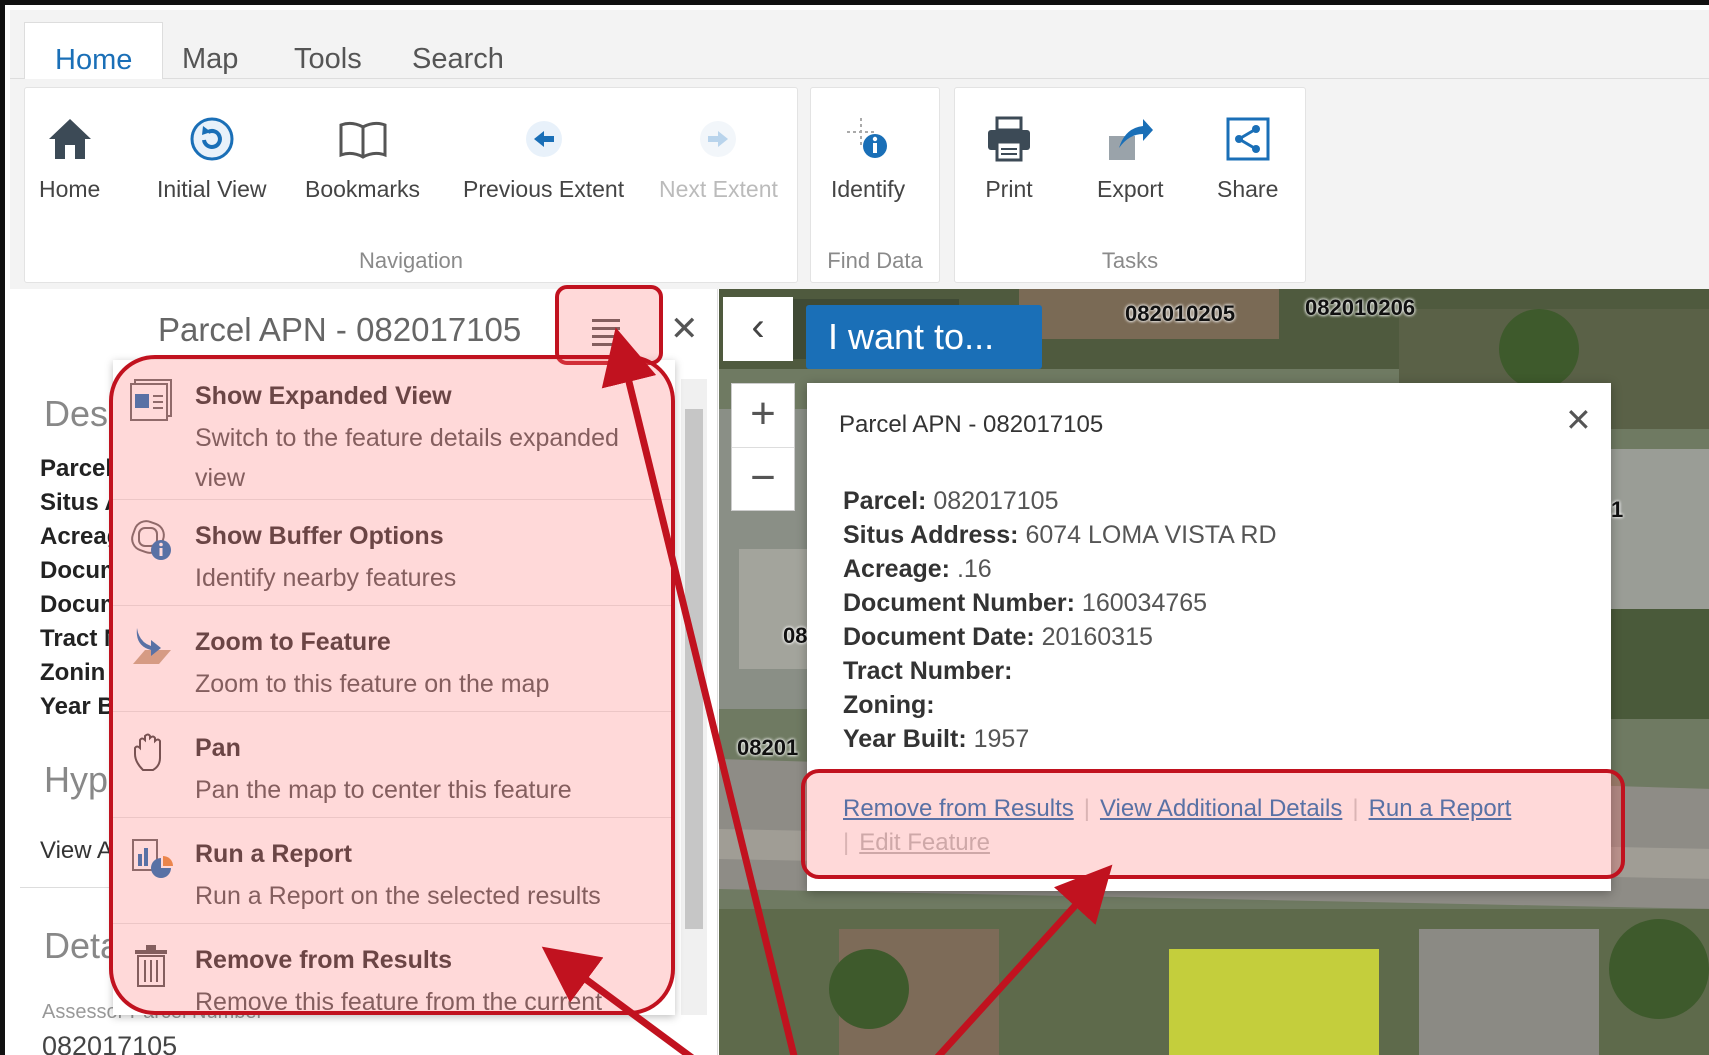  What do you see at coordinates (1130, 139) in the screenshot?
I see `export-icon` at bounding box center [1130, 139].